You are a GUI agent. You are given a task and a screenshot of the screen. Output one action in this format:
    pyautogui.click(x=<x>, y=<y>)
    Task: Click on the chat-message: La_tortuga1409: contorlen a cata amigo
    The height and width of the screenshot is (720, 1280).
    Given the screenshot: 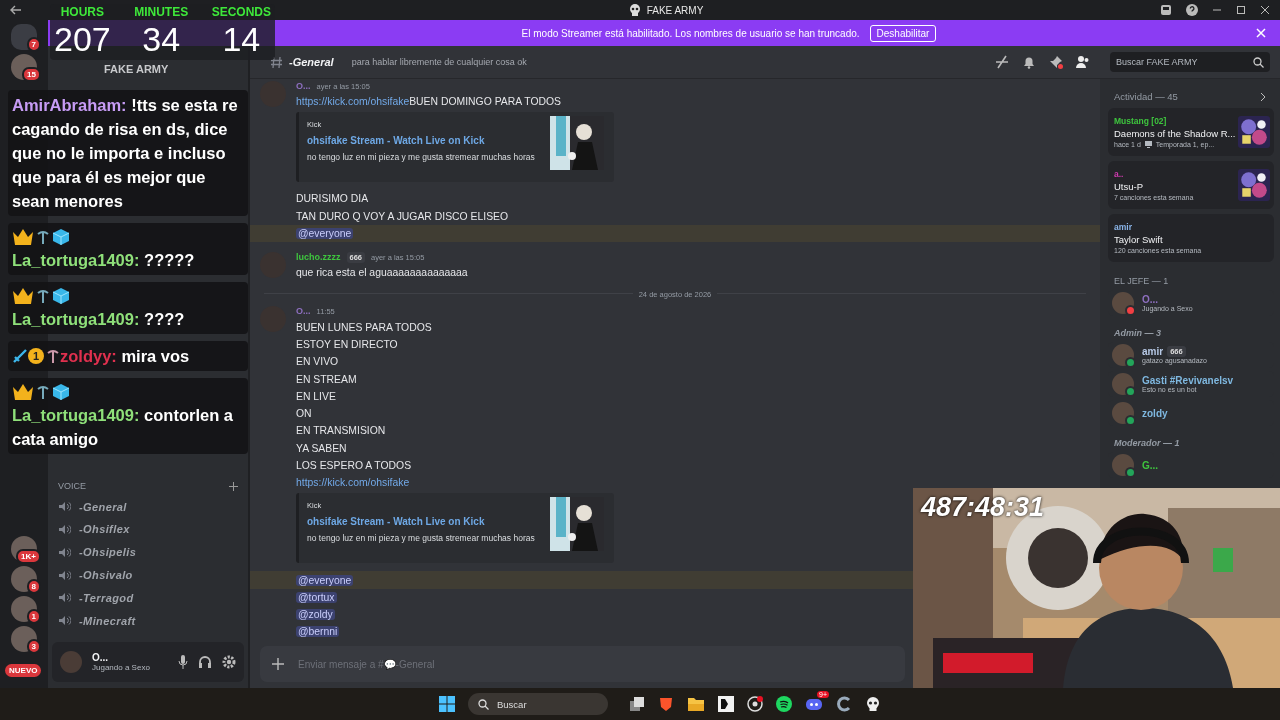 What is the action you would take?
    pyautogui.click(x=123, y=427)
    